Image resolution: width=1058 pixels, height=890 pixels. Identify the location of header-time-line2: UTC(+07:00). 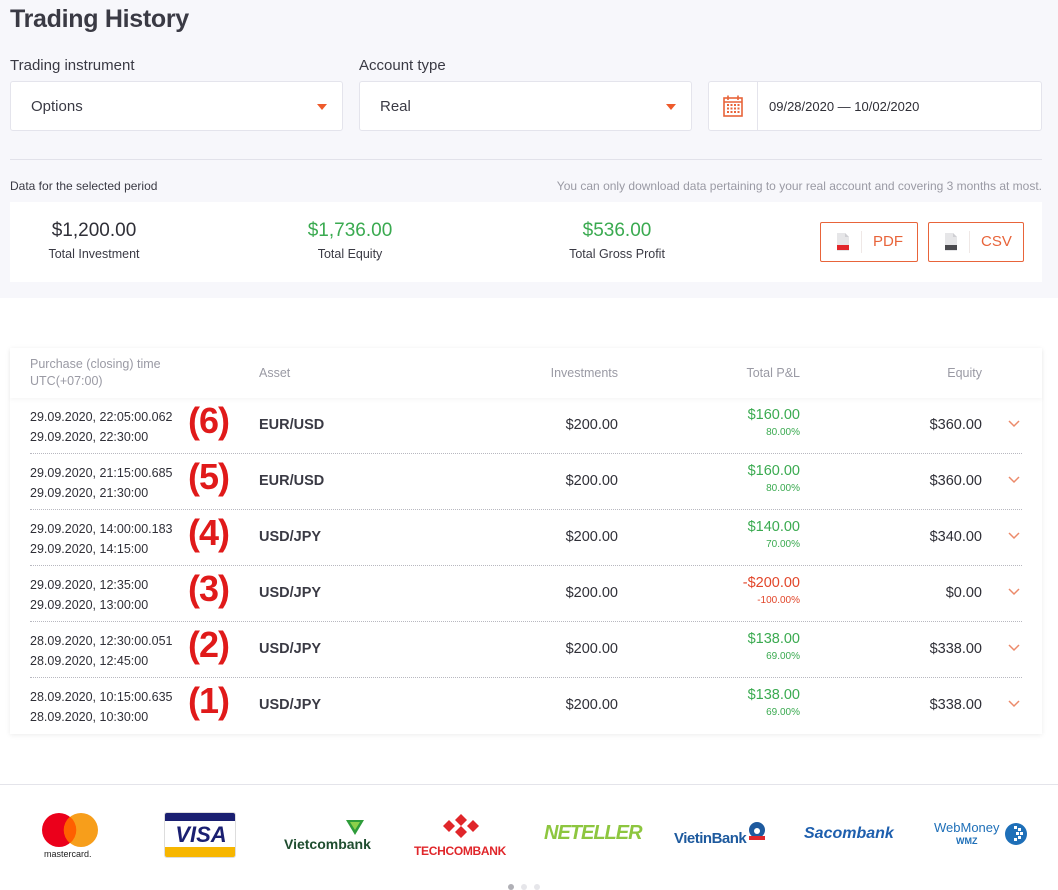
(66, 381).